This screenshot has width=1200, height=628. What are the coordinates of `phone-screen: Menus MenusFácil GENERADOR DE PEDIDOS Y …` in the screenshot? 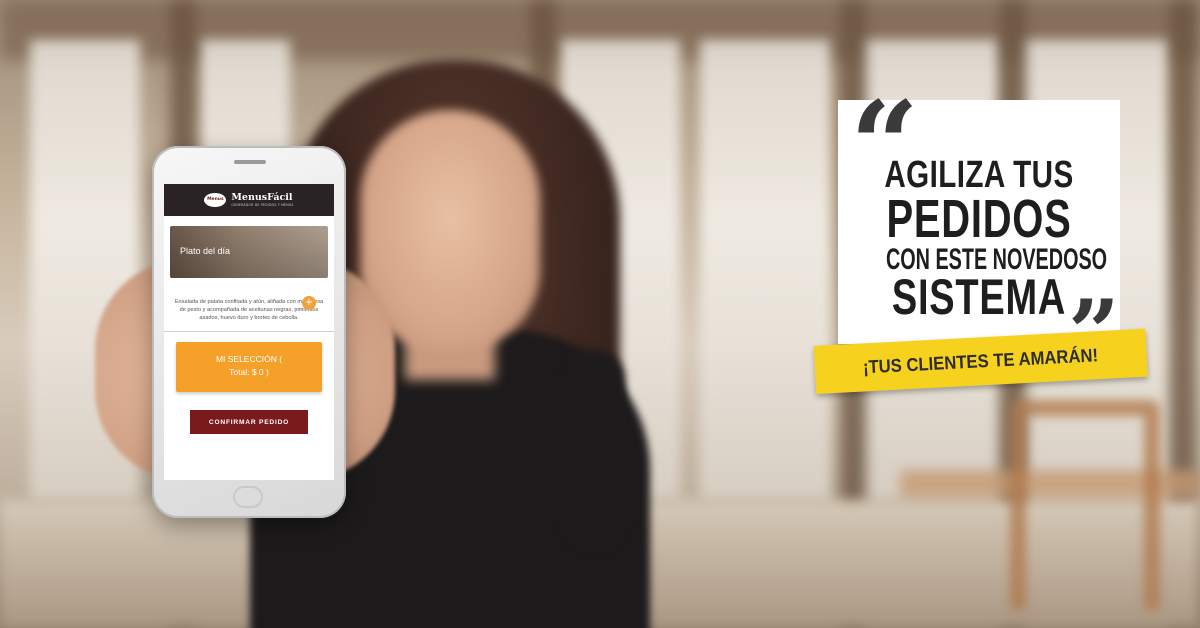 It's located at (249, 332).